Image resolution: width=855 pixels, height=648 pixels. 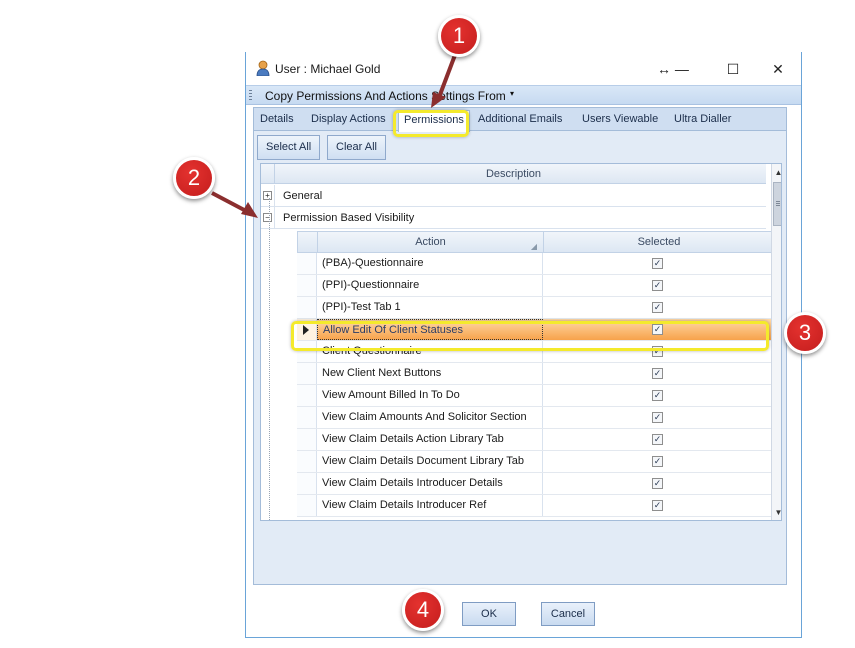 What do you see at coordinates (430, 505) in the screenshot?
I see `action-cell: View Claim Details Introducer Ref` at bounding box center [430, 505].